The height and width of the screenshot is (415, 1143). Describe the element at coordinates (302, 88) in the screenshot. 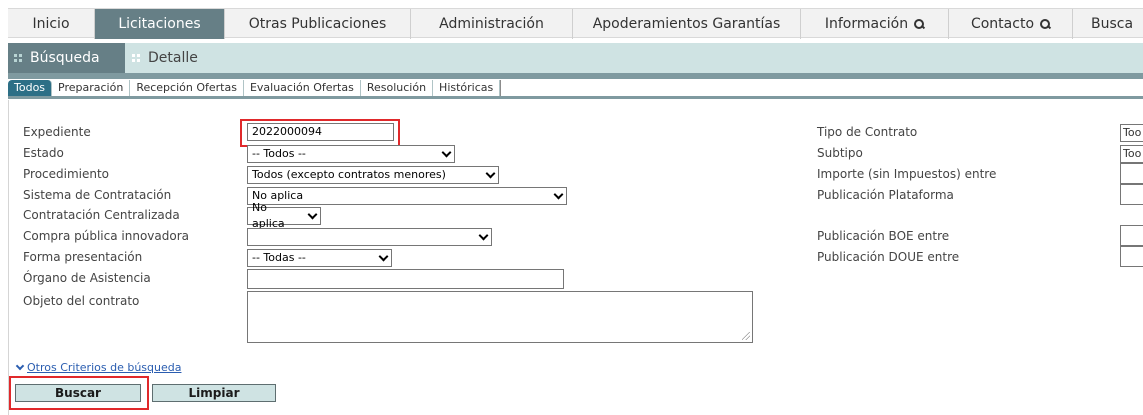

I see `tab-evaluacion-ofertas: Evaluación Ofertas` at that location.